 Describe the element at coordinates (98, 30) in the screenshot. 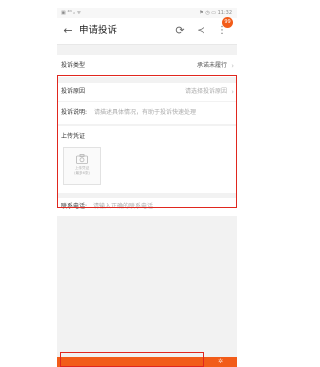

I see `page-title: 申请投诉` at that location.